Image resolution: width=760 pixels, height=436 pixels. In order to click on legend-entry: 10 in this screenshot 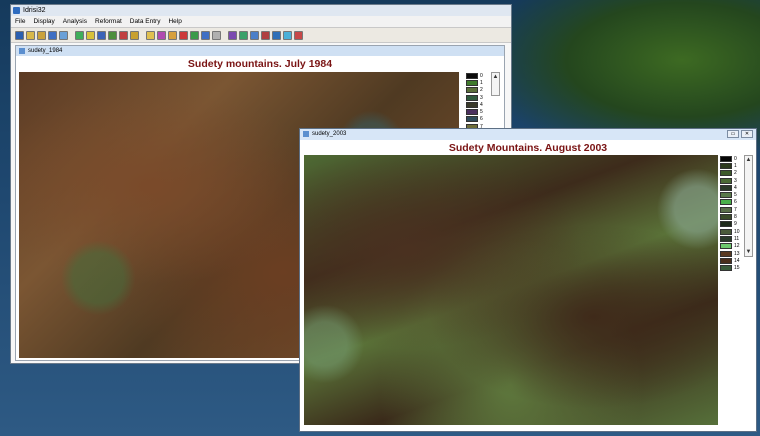, I will do `click(730, 231)`.